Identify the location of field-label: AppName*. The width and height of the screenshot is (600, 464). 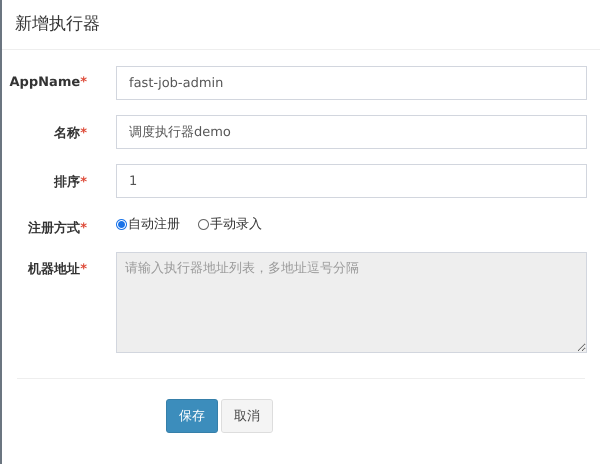
(47, 82).